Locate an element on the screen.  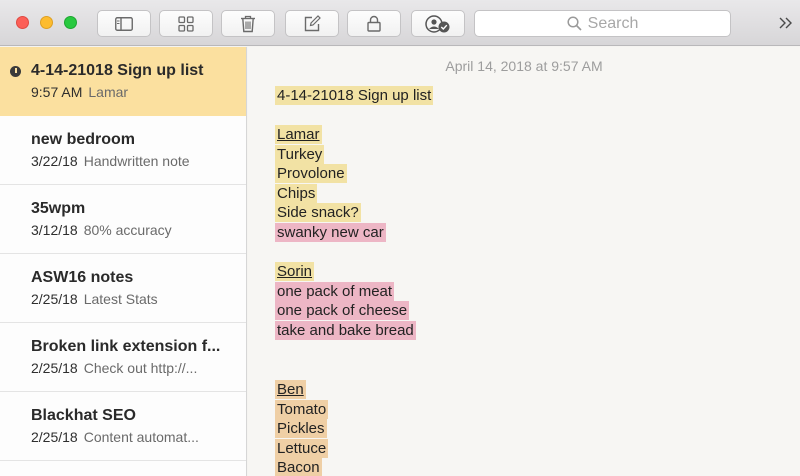
list-line: Pickles is located at coordinates (301, 428).